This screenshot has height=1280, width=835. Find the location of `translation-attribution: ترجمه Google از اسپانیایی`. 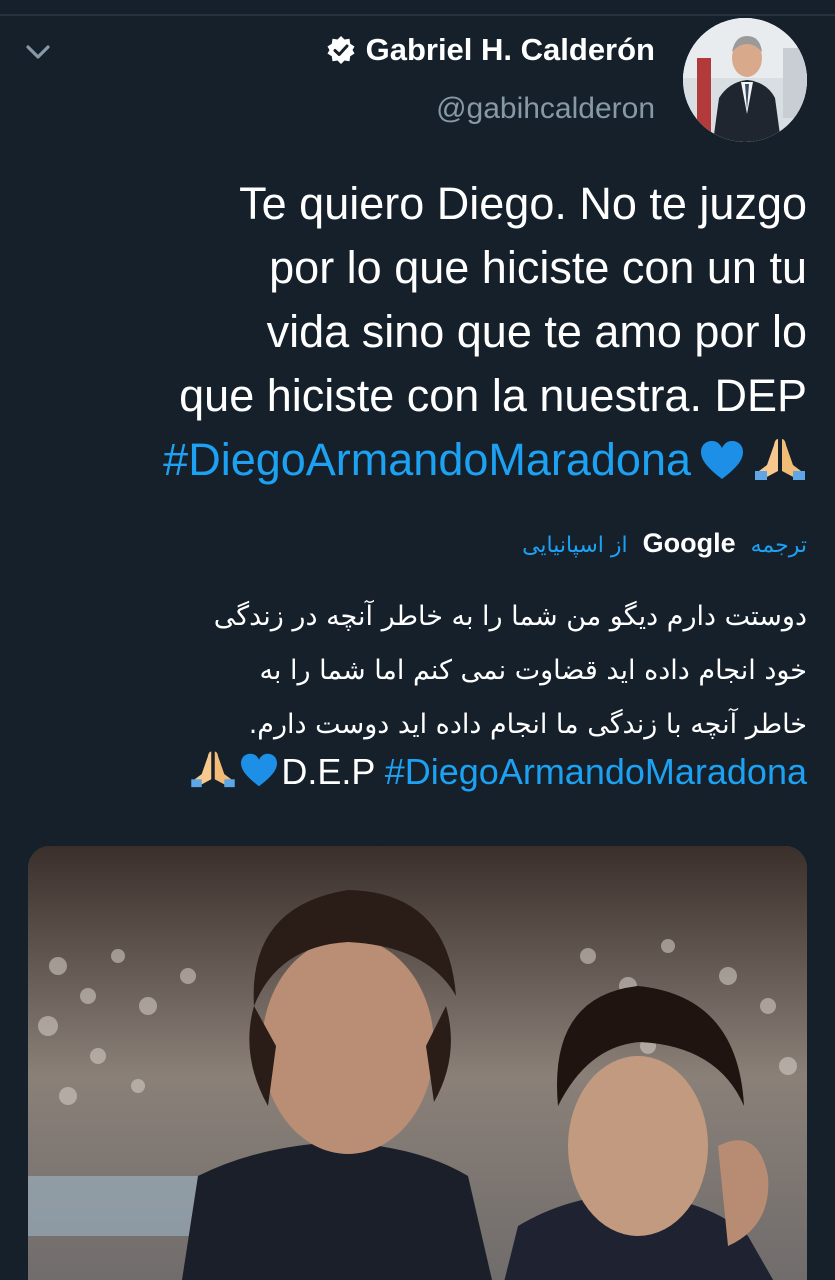

translation-attribution: ترجمه Google از اسپانیایی is located at coordinates (664, 543).